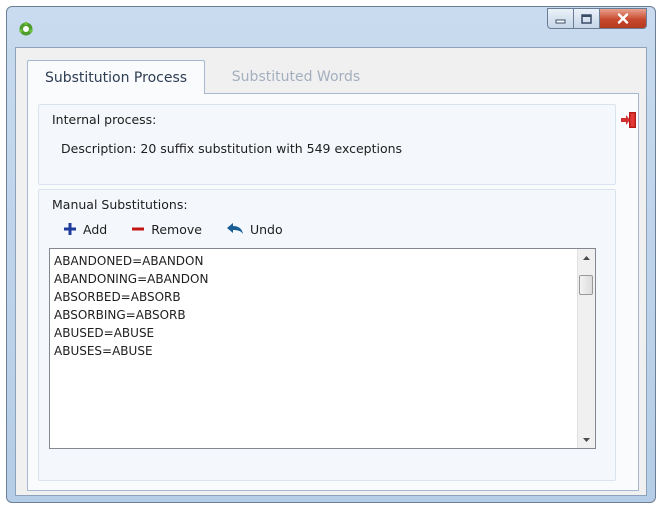 This screenshot has width=662, height=509. I want to click on title-bar, so click(331, 27).